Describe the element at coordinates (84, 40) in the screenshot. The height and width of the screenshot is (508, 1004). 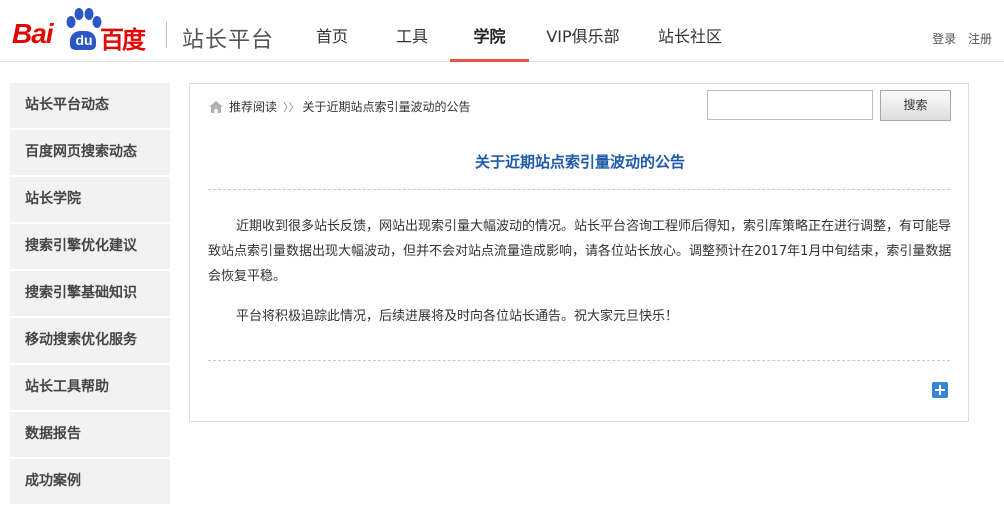
I see `logo-text-du: du` at that location.